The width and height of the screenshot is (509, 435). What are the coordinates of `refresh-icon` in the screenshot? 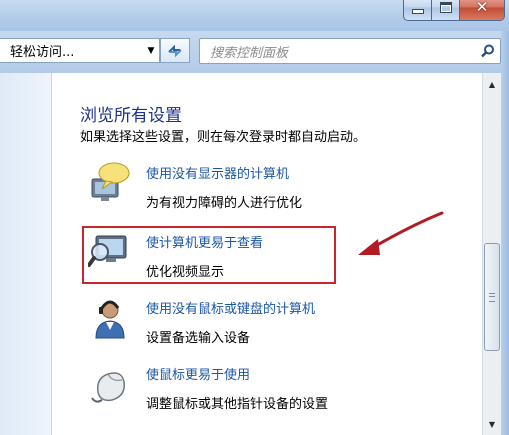 It's located at (175, 50).